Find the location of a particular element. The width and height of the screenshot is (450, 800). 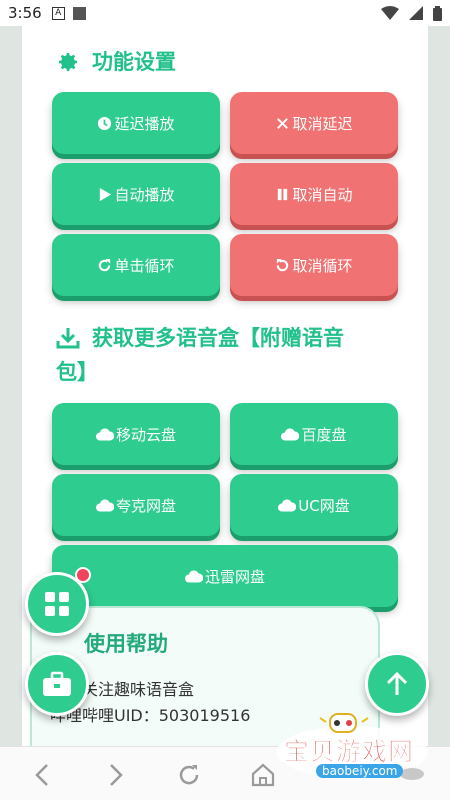

grid-icon is located at coordinates (57, 604).